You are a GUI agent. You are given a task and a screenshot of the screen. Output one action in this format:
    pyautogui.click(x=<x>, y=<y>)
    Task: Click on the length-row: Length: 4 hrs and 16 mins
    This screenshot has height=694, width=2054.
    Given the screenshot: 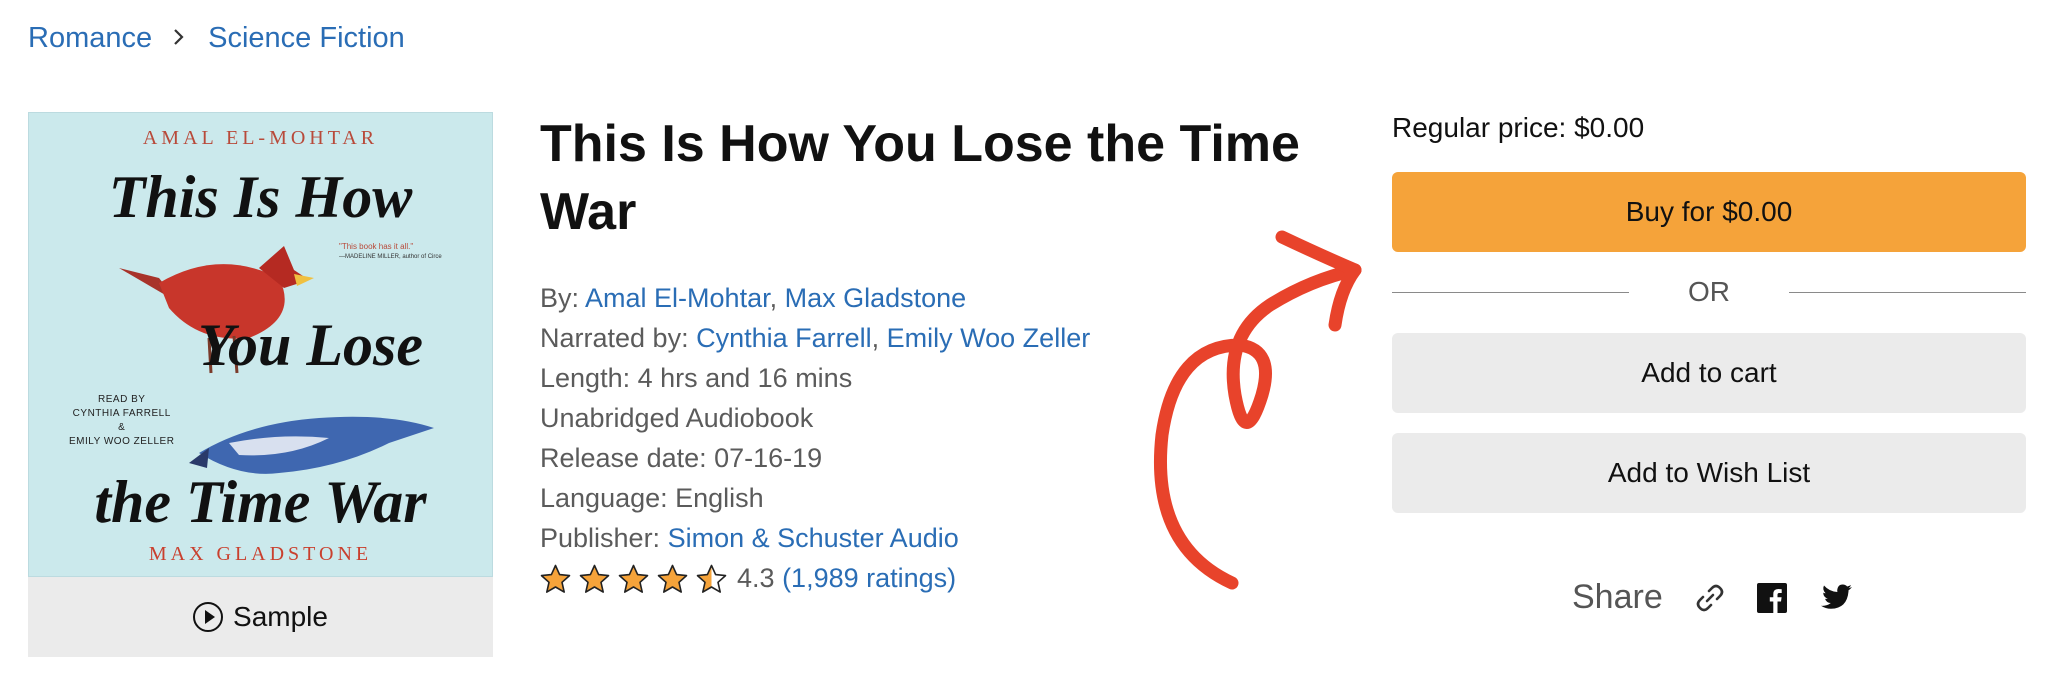 What is the action you would take?
    pyautogui.click(x=696, y=378)
    